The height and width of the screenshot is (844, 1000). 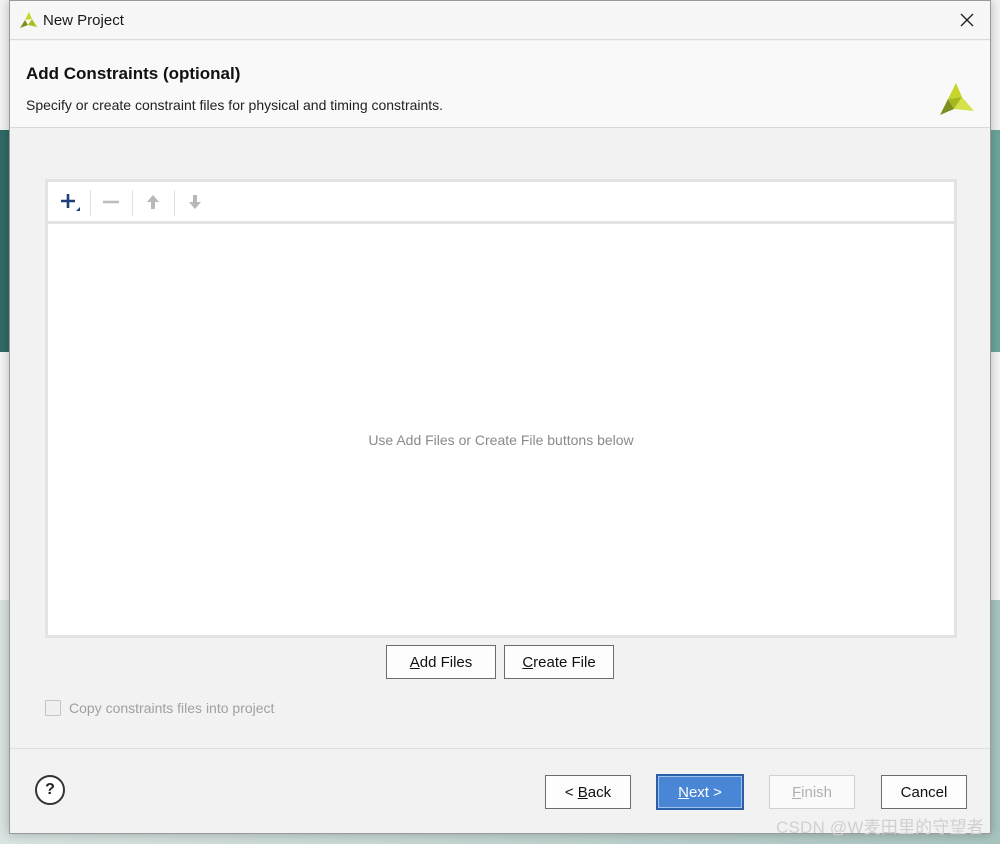 I want to click on cancel-button: Cancel, so click(x=924, y=792).